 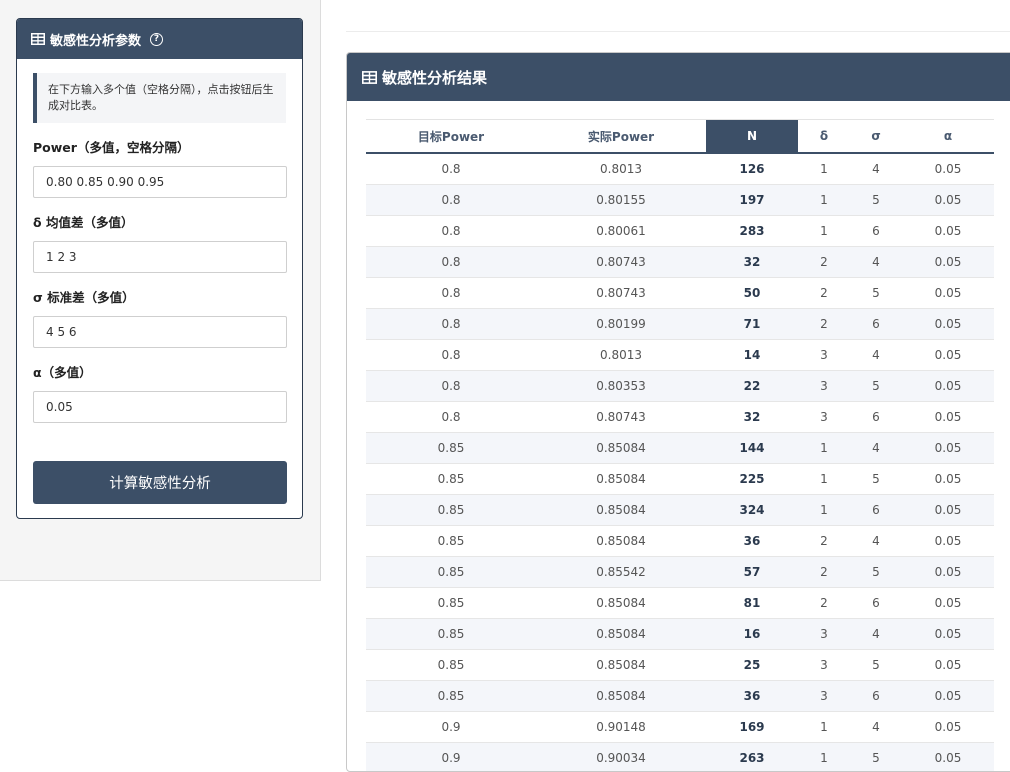 What do you see at coordinates (160, 182) in the screenshot?
I see `power-input` at bounding box center [160, 182].